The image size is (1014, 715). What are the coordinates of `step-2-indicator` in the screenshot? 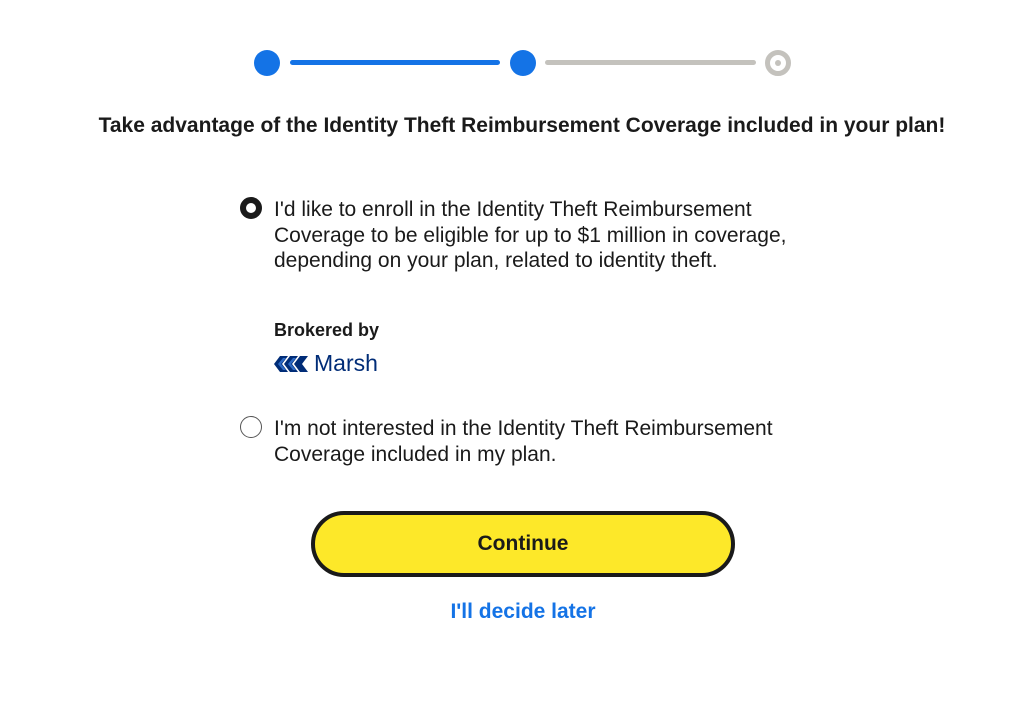 It's located at (523, 63).